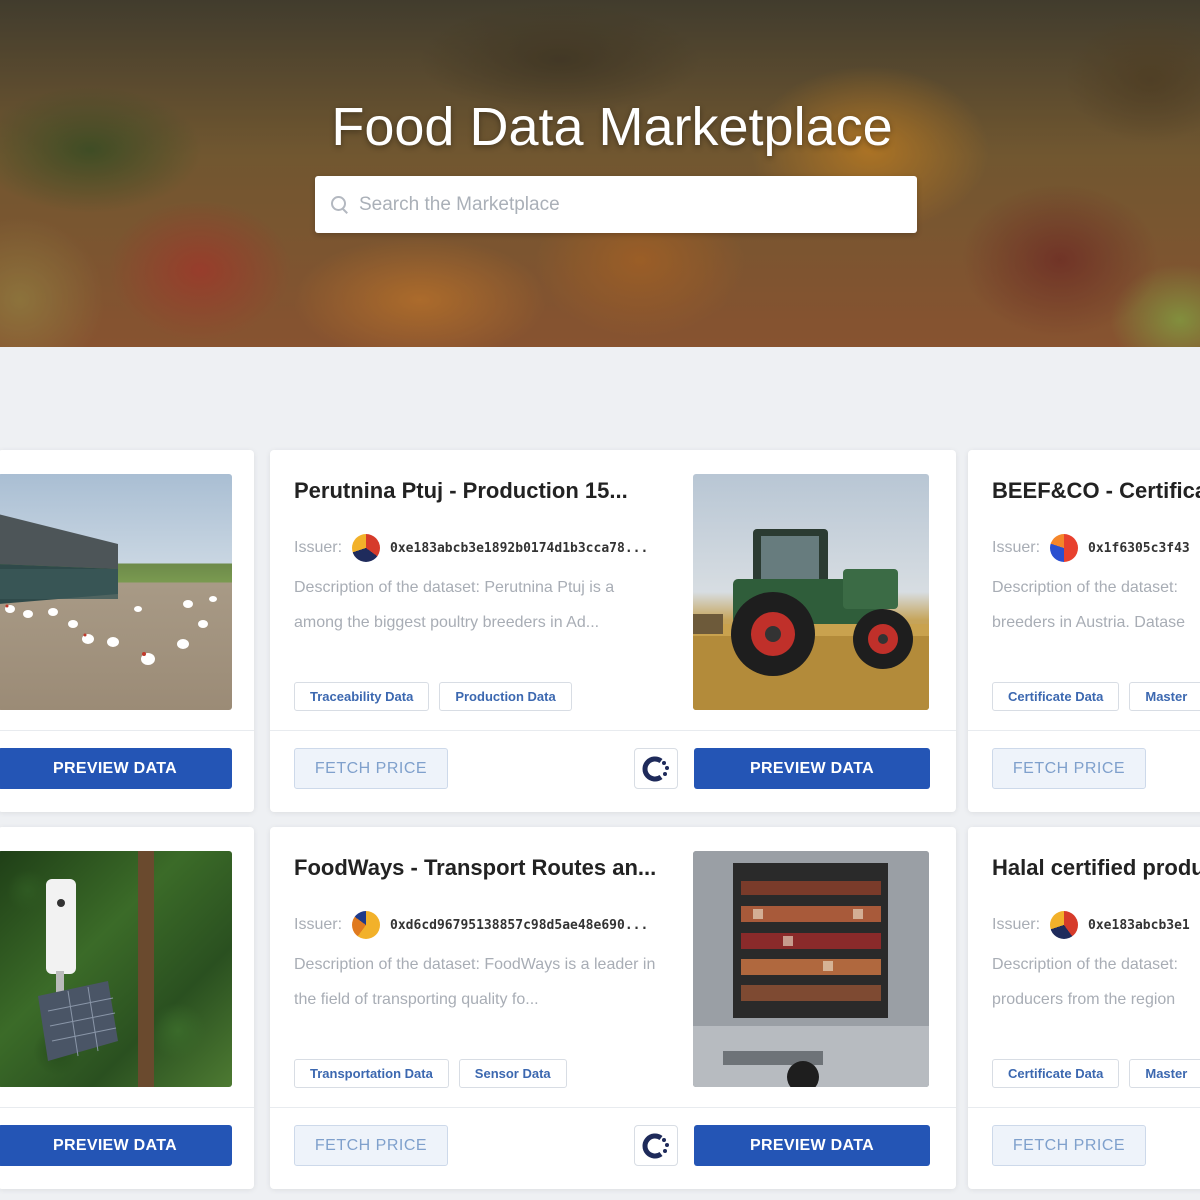 The image size is (1200, 1200). Describe the element at coordinates (612, 127) in the screenshot. I see `page-title: Food Data Marketplace` at that location.